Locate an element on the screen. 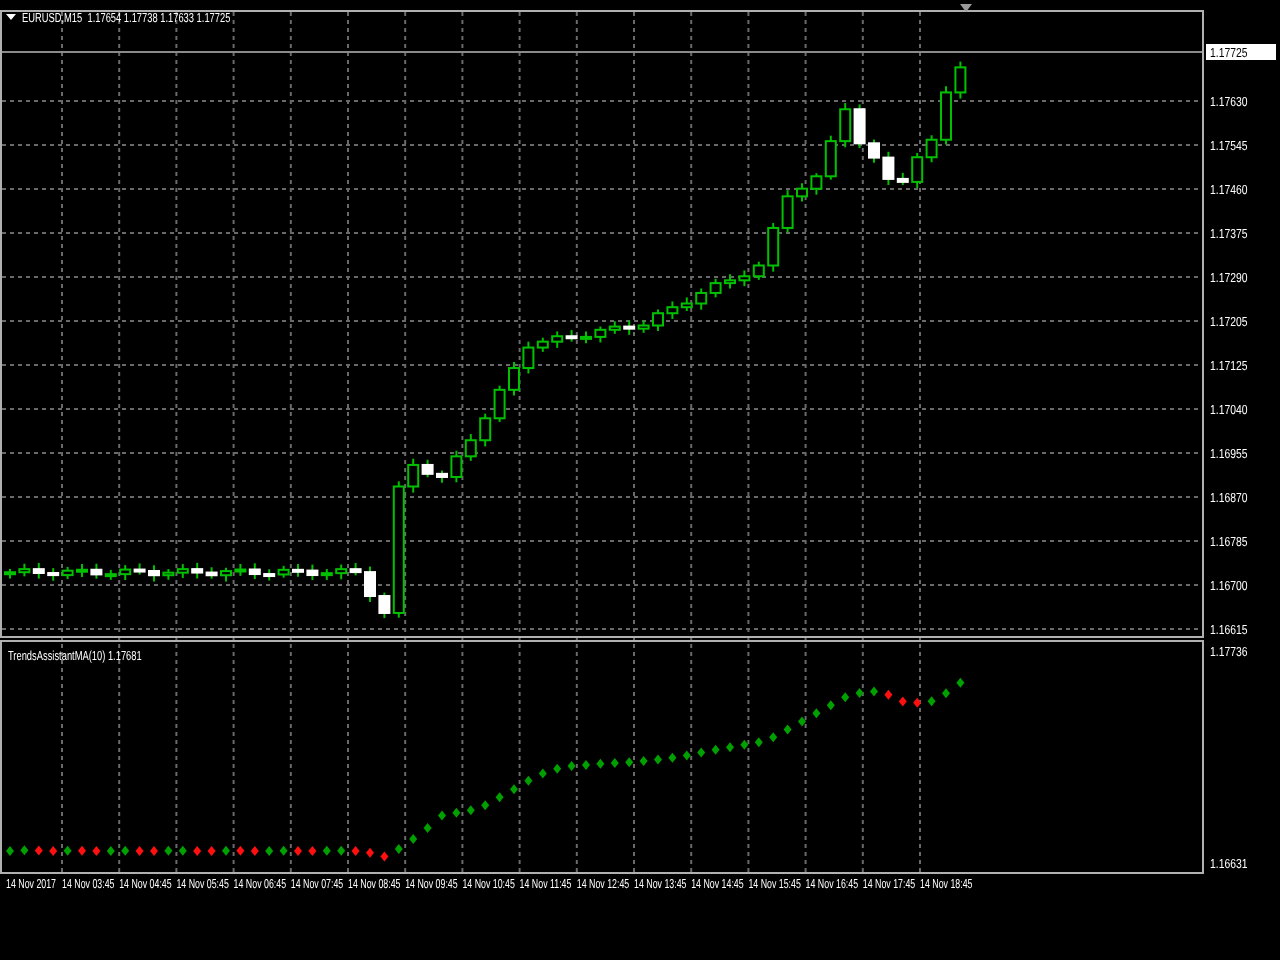 This screenshot has width=1280, height=960. chart-shift-marker-icon is located at coordinates (966, 8).